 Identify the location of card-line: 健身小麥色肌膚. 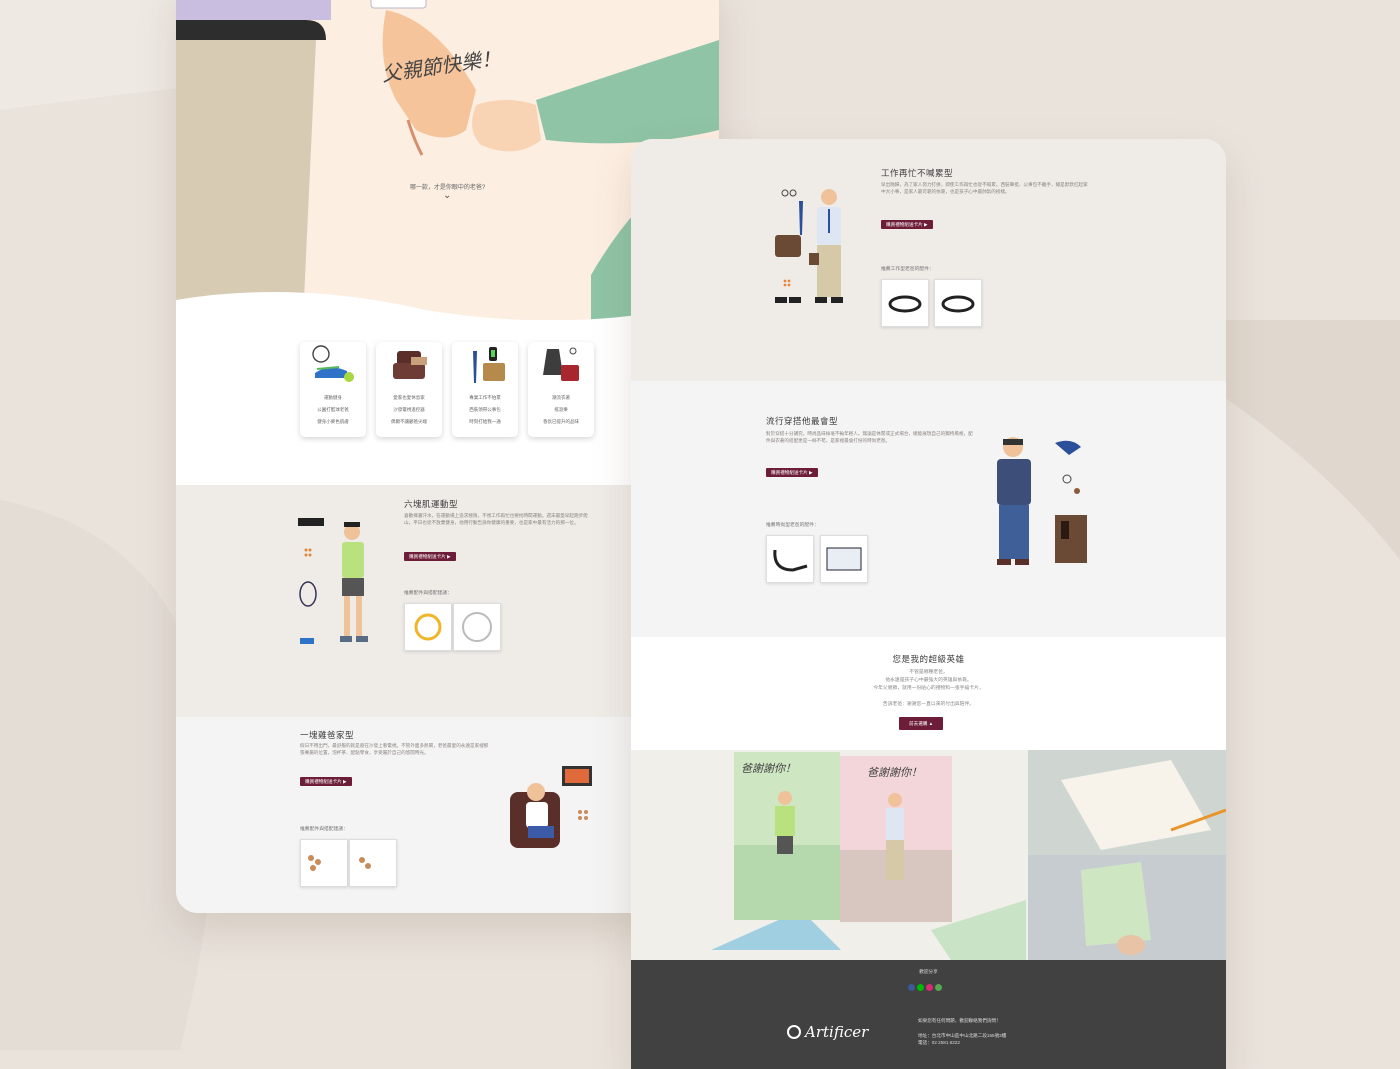
(333, 421).